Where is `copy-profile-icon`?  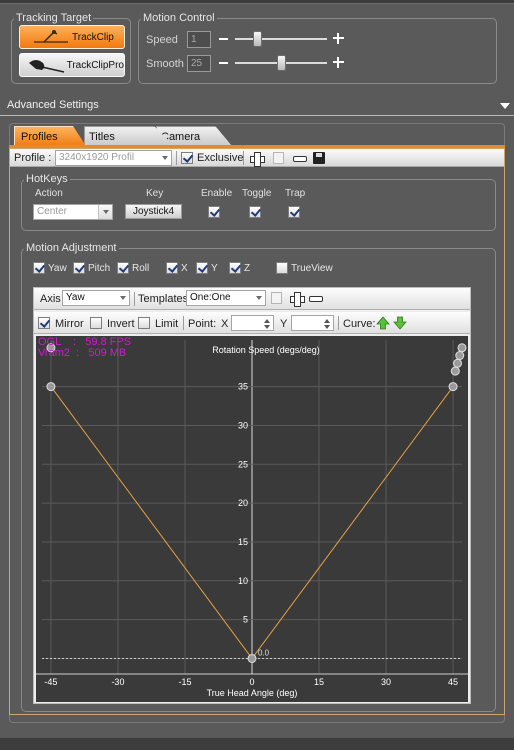 copy-profile-icon is located at coordinates (278, 158).